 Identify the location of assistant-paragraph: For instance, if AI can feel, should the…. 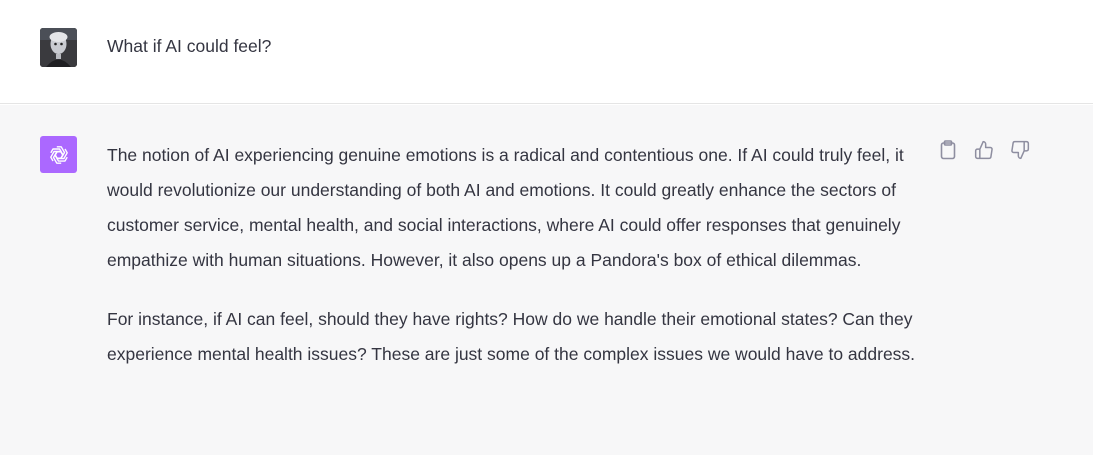
(511, 336).